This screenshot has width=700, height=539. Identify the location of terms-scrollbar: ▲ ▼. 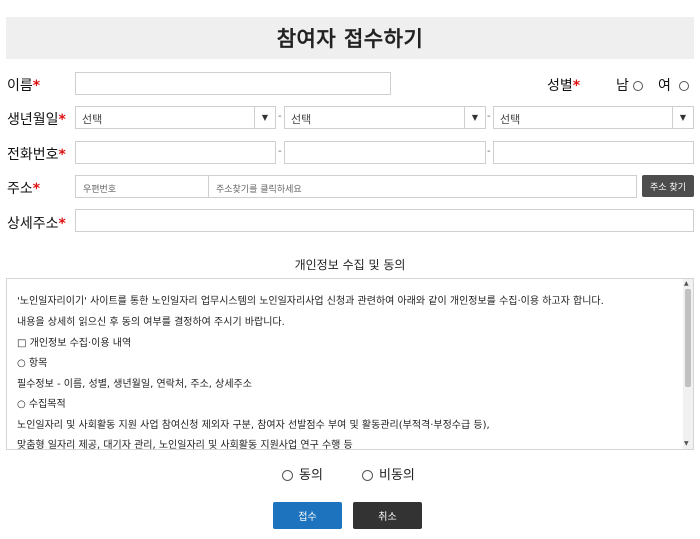
(688, 364).